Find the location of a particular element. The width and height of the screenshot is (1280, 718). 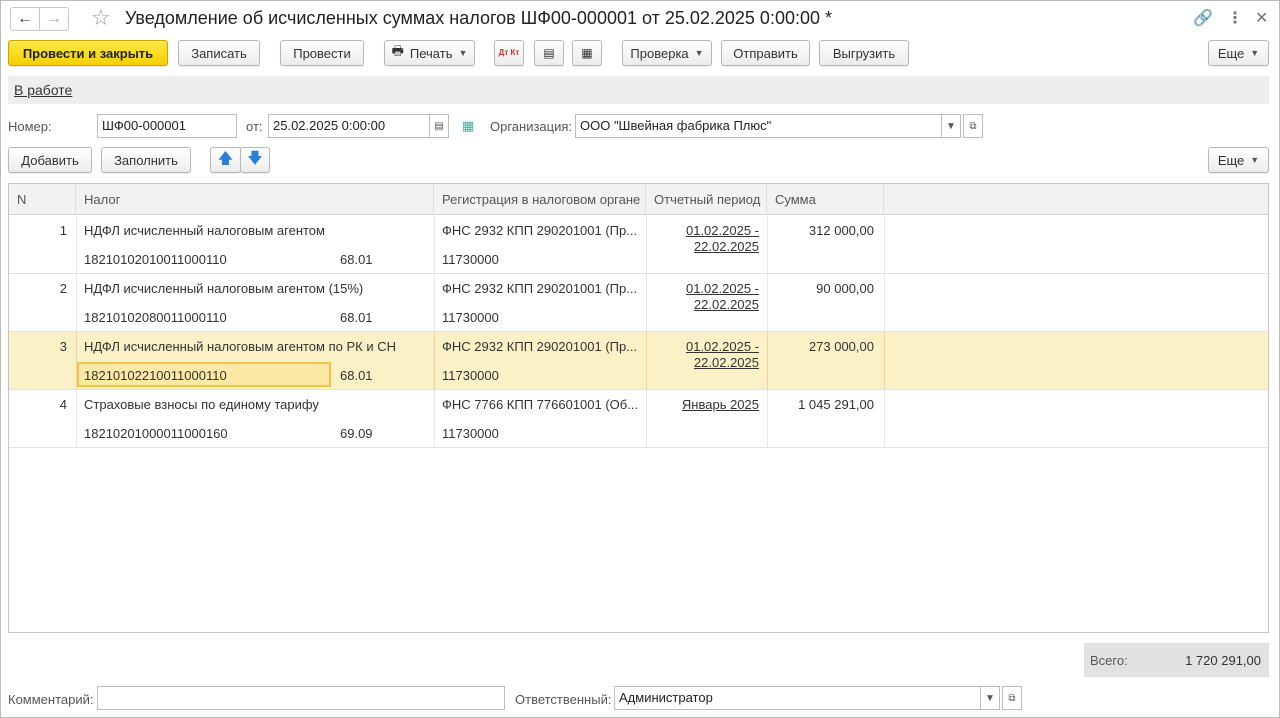

add-button: Добавить is located at coordinates (50, 160).